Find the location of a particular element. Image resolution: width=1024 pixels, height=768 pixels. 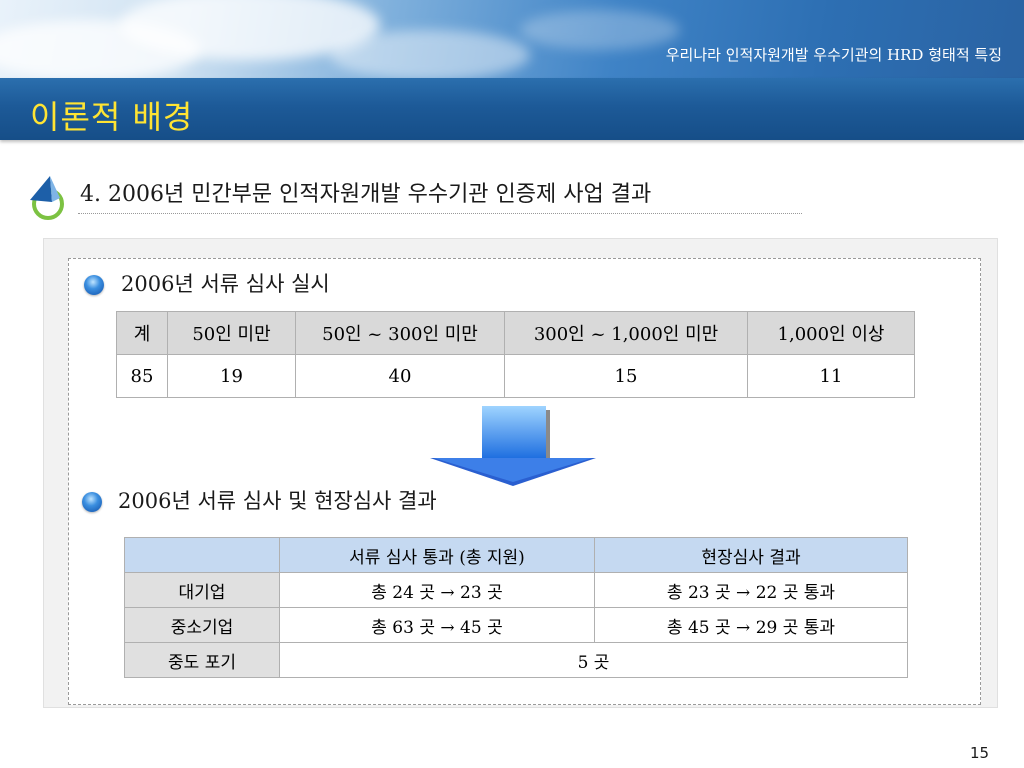

row-label: 대기업 is located at coordinates (202, 590).